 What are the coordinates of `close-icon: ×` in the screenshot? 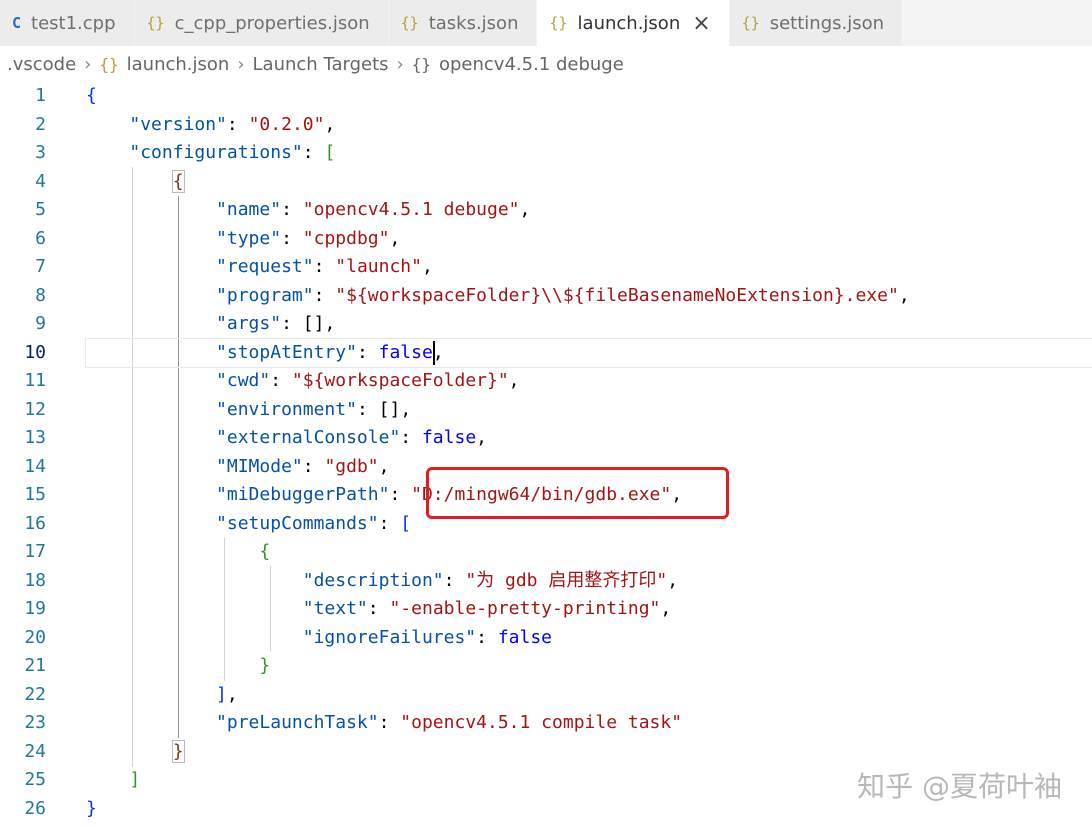 It's located at (701, 23).